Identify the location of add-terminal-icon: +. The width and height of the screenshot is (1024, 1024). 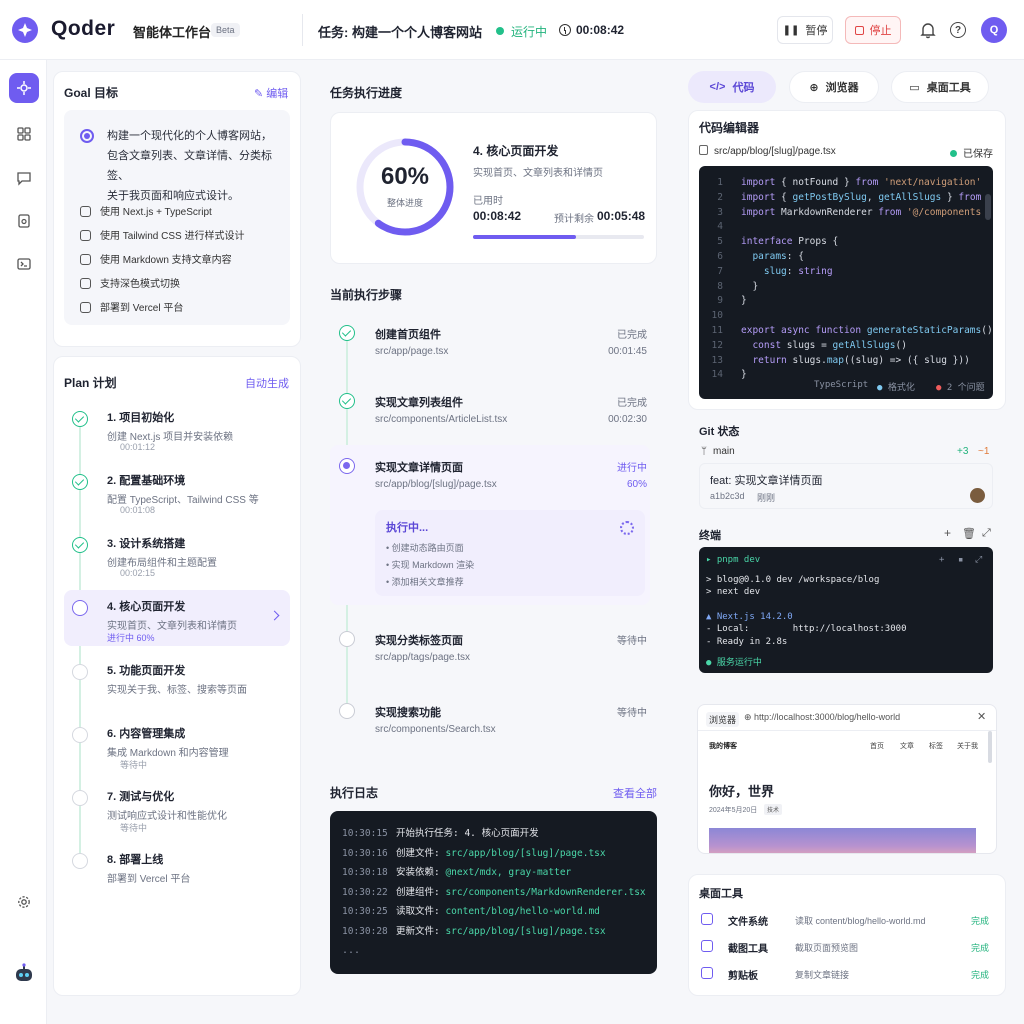
(947, 533).